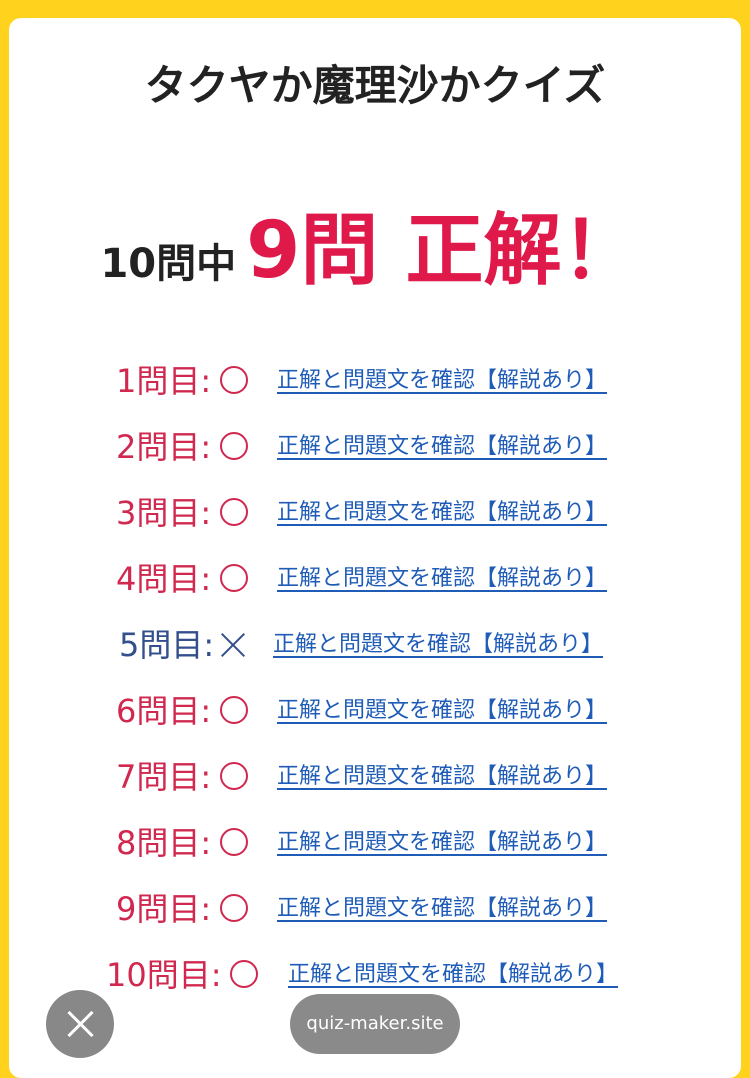 The image size is (750, 1078). What do you see at coordinates (233, 645) in the screenshot?
I see `wrong-cross-icon` at bounding box center [233, 645].